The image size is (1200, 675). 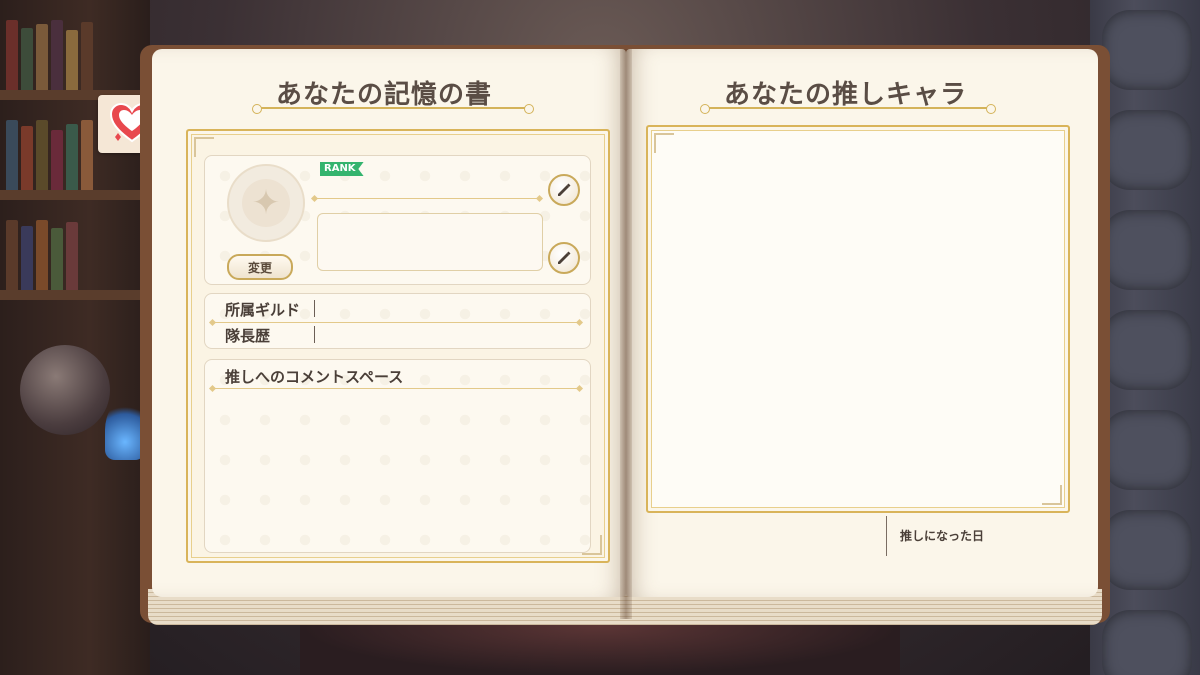 What do you see at coordinates (125, 430) in the screenshot?
I see `flask` at bounding box center [125, 430].